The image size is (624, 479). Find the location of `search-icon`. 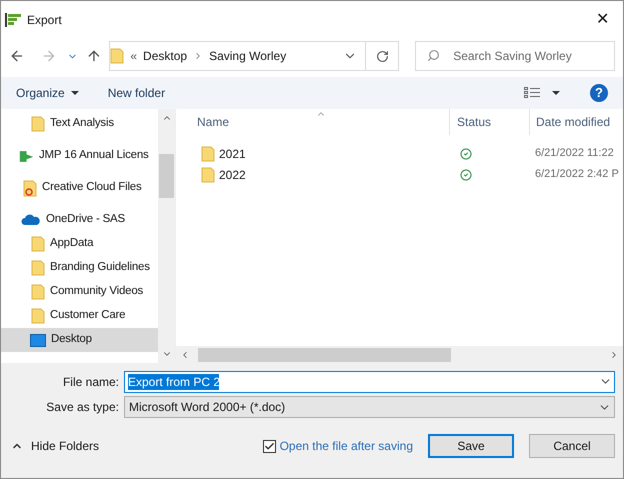

search-icon is located at coordinates (433, 55).